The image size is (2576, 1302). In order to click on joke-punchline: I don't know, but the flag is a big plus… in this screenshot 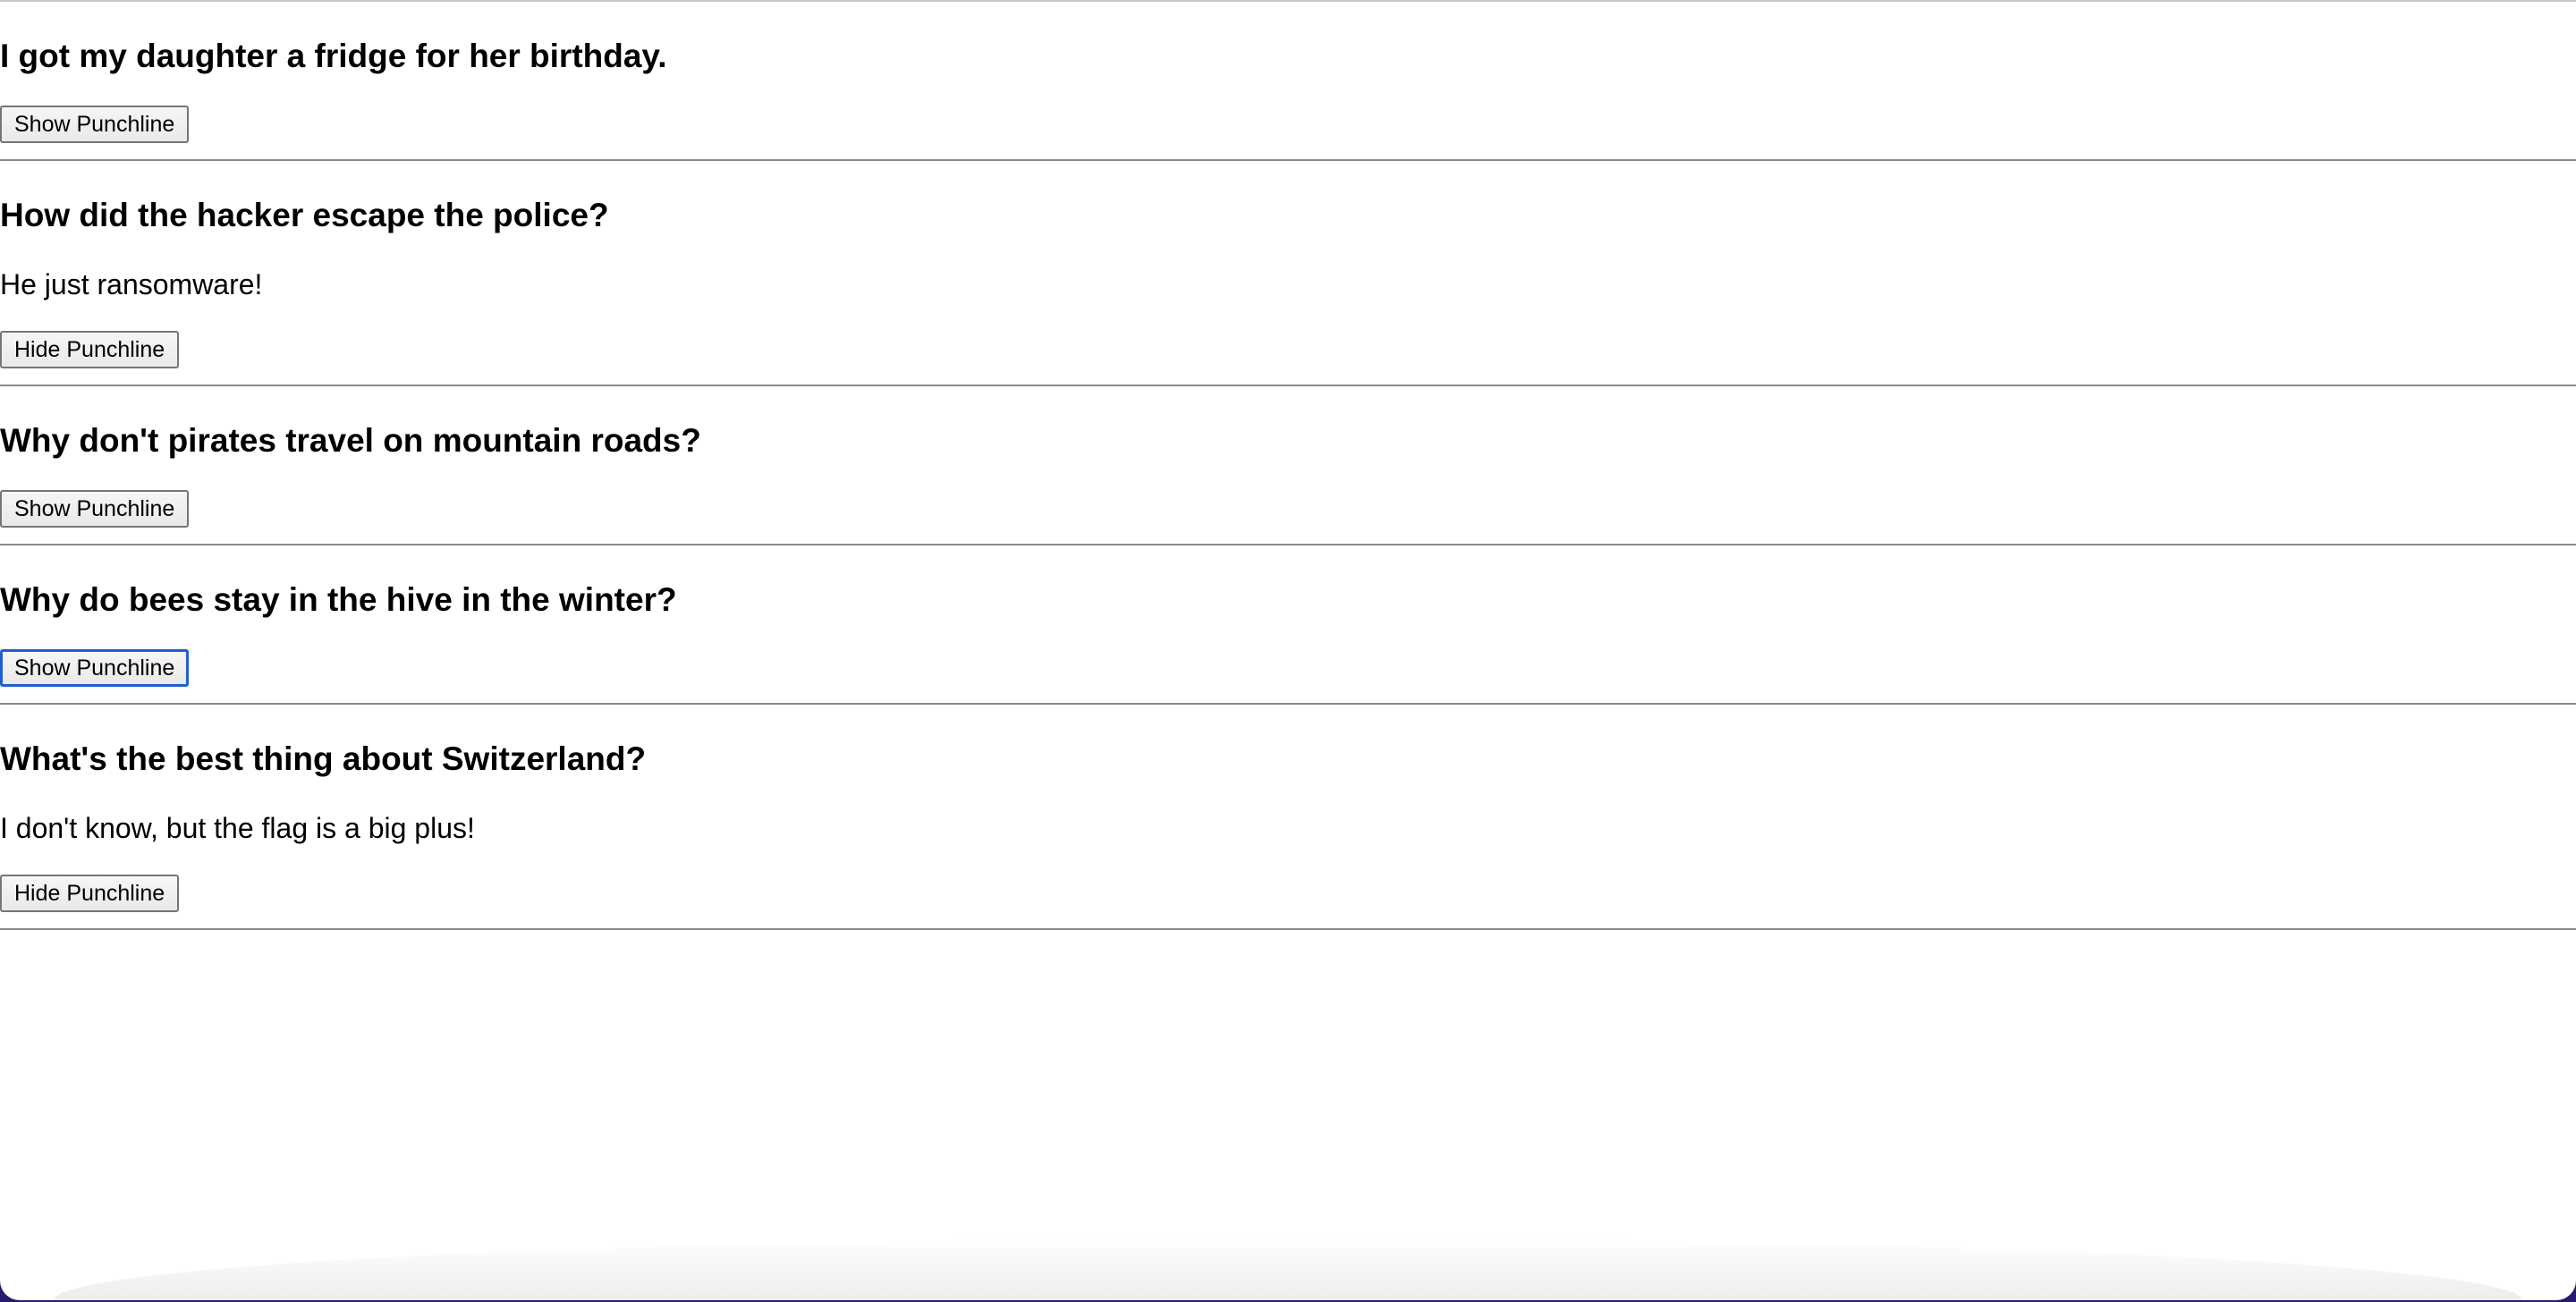, I will do `click(237, 828)`.